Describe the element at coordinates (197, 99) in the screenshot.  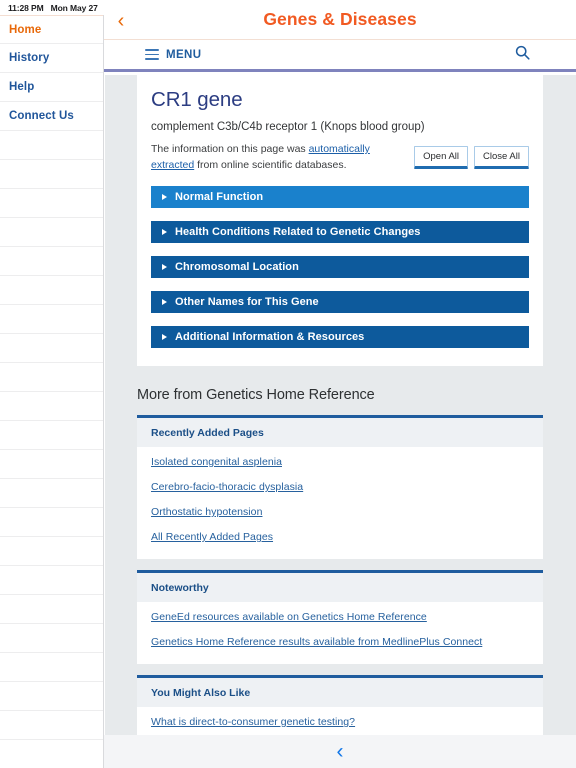
I see `gene-title: CR1 gene` at that location.